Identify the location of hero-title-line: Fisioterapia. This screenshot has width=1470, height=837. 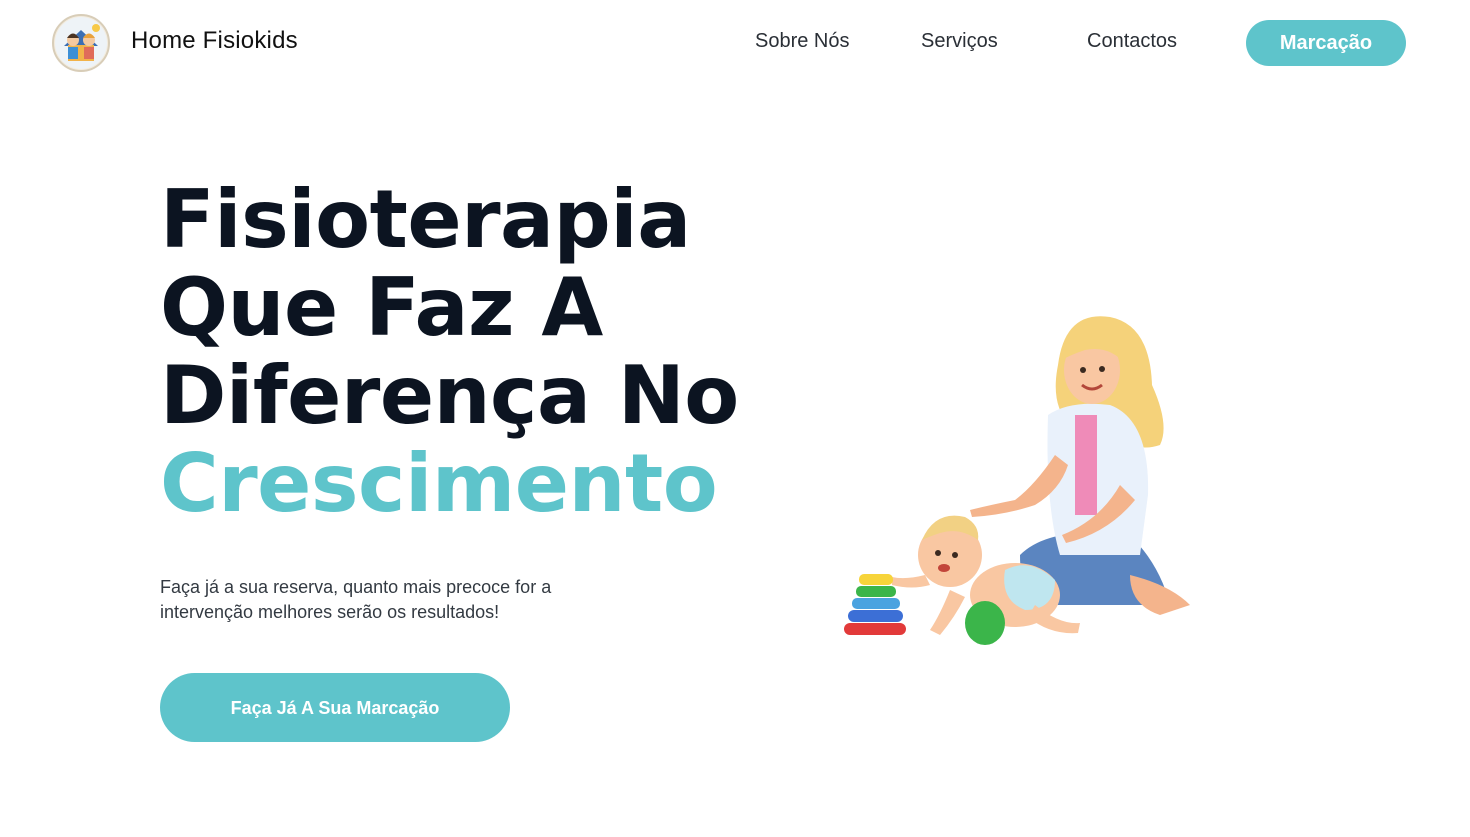
(425, 219).